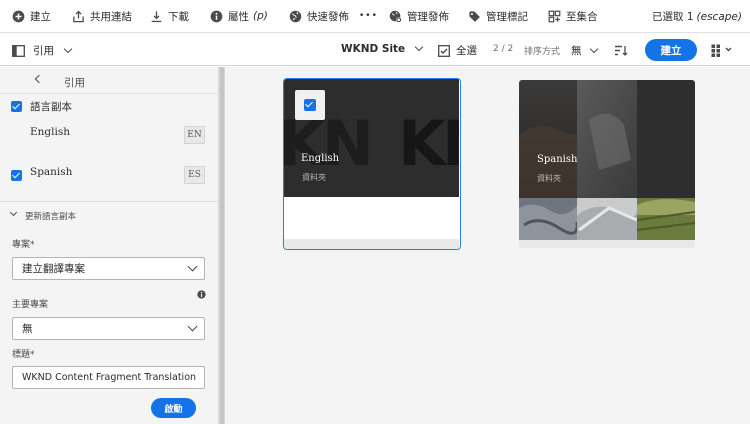 This screenshot has width=750, height=424. What do you see at coordinates (576, 51) in the screenshot?
I see `sort-value: 無` at bounding box center [576, 51].